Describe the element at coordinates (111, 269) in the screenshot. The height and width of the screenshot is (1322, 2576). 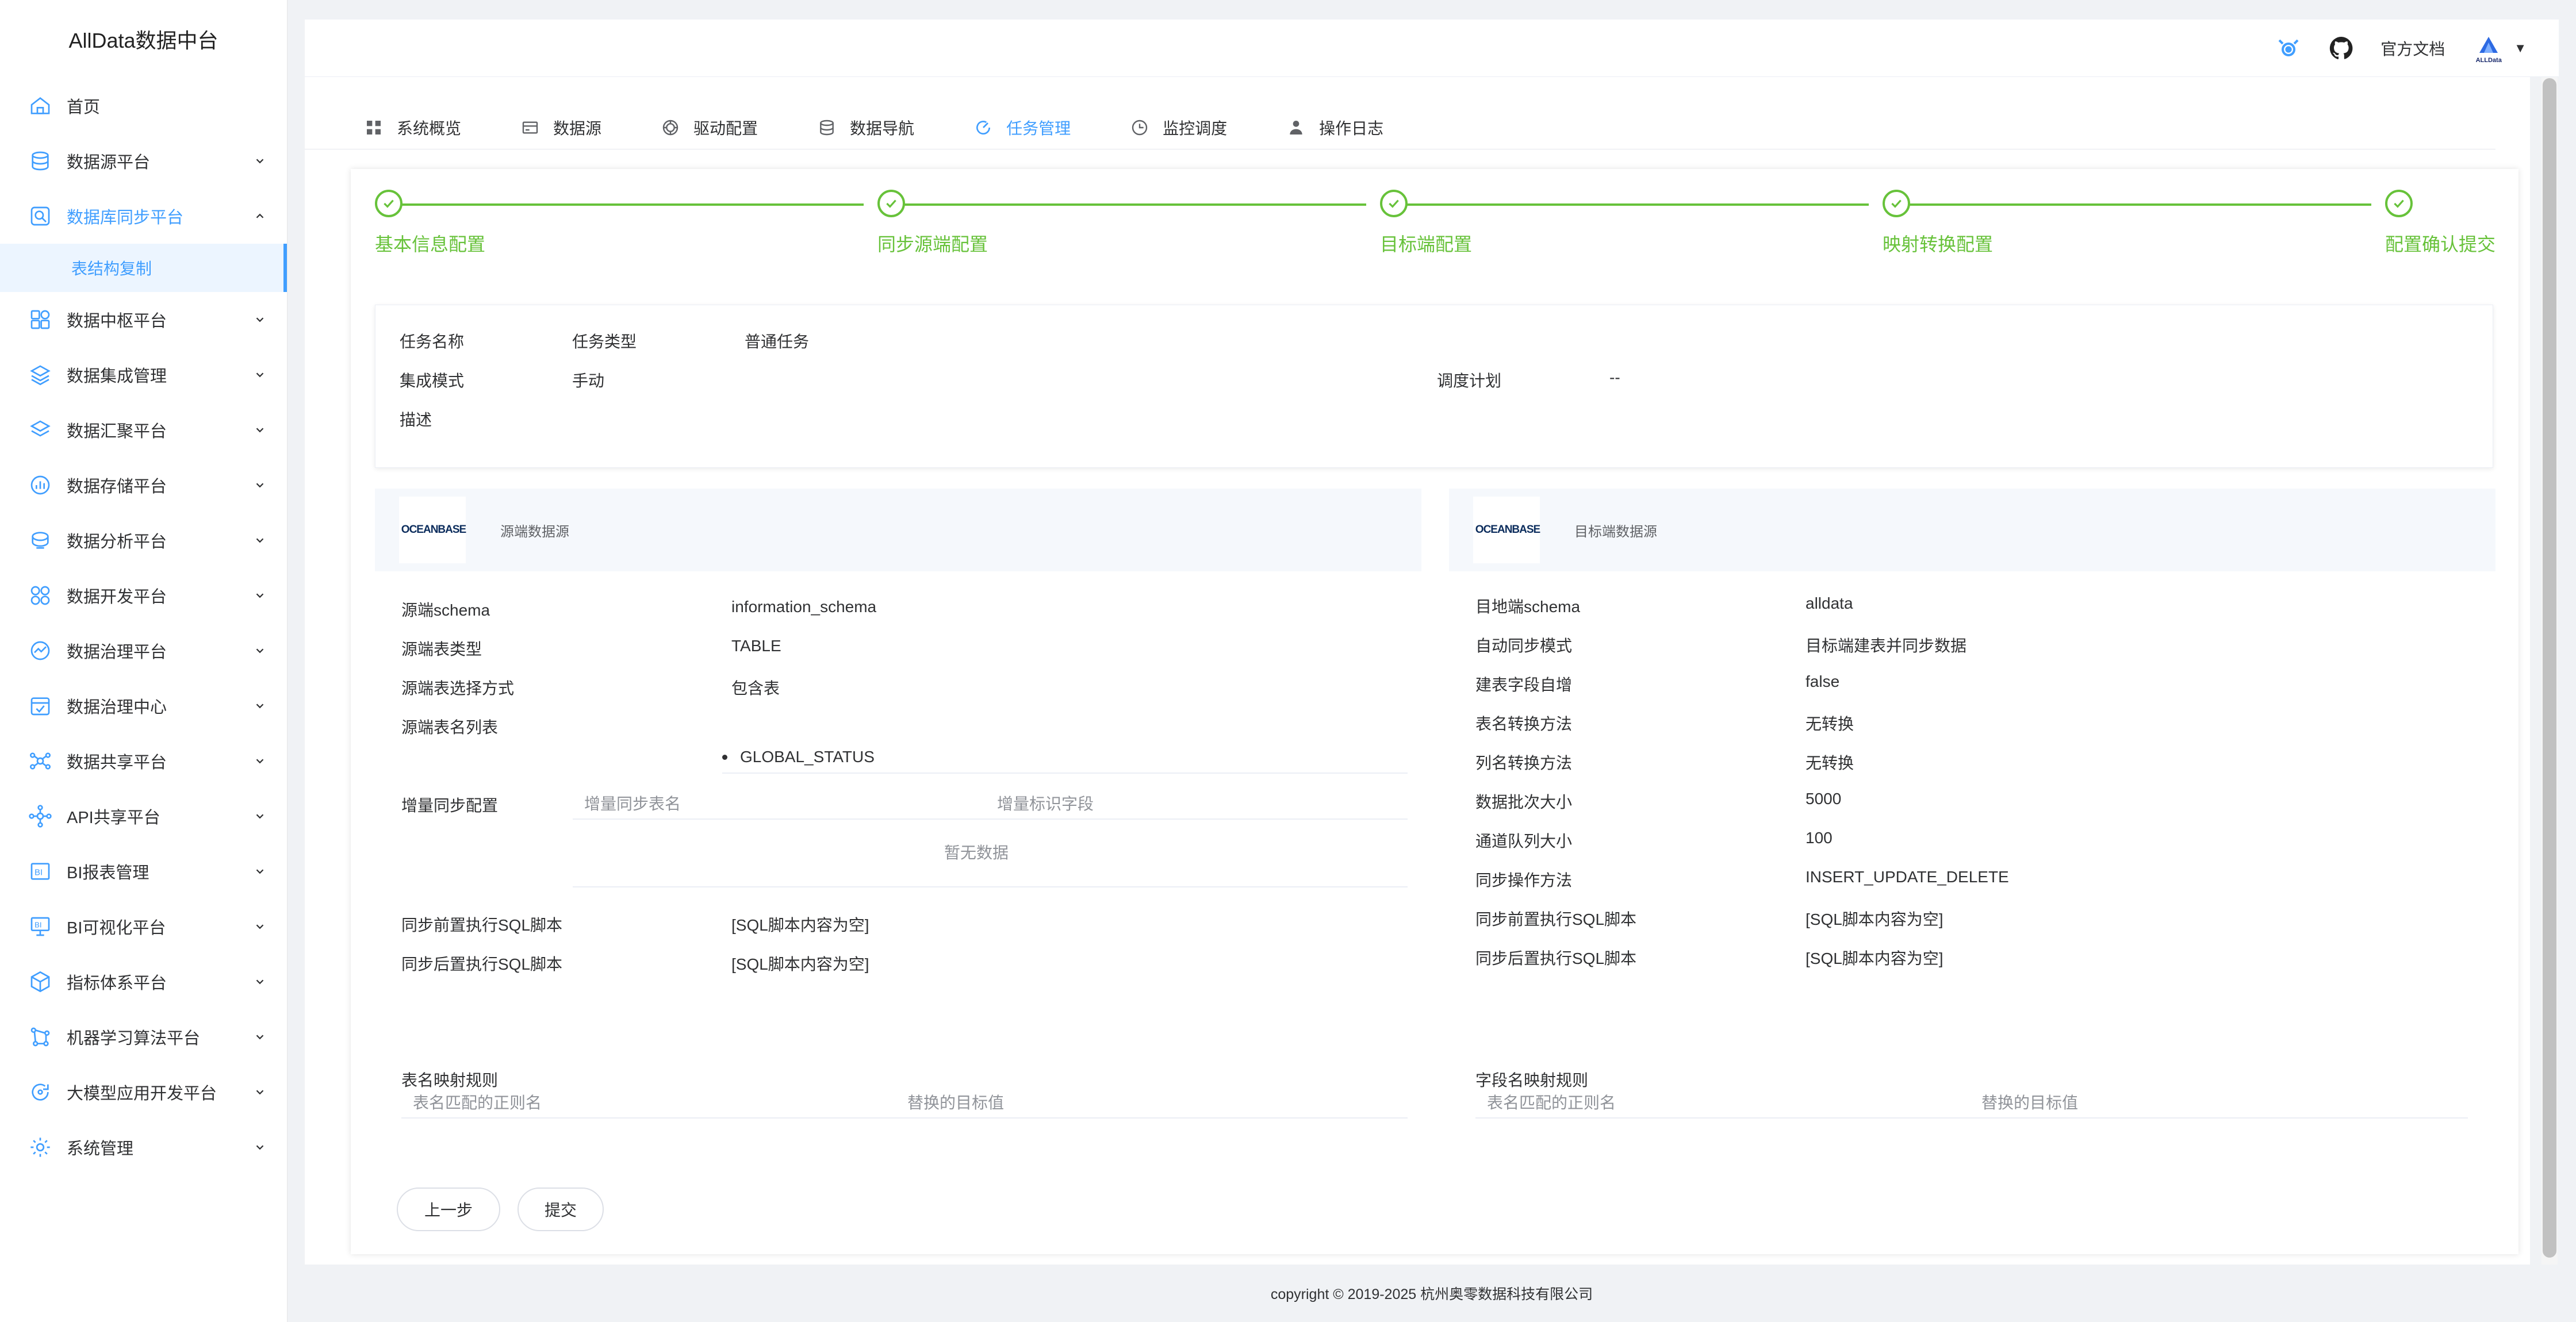
I see `sidebar-subitem-label: 表结构复制` at that location.